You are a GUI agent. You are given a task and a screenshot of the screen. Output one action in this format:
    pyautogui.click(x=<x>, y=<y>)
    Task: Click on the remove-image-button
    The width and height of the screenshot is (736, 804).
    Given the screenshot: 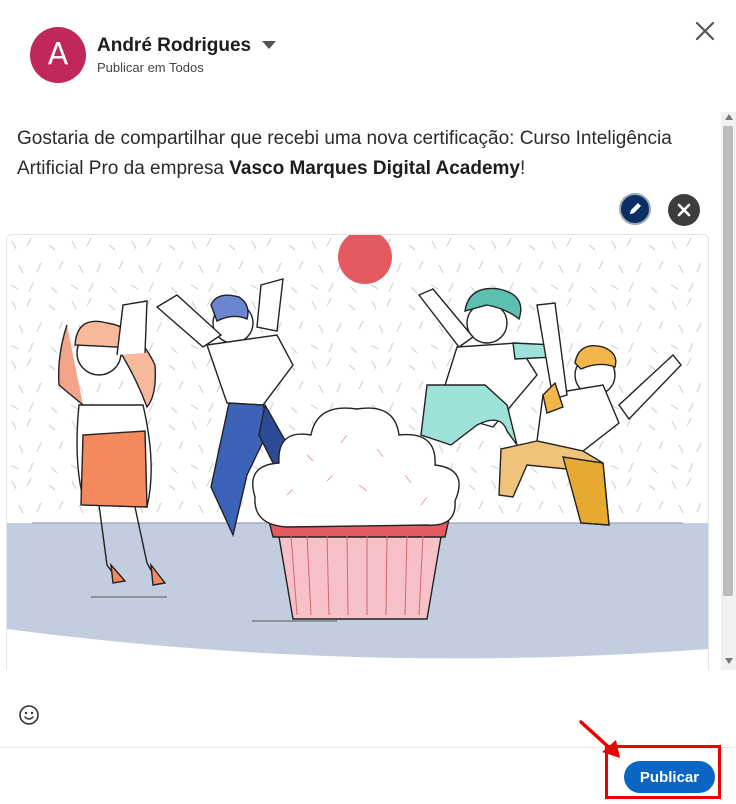 What is the action you would take?
    pyautogui.click(x=684, y=210)
    